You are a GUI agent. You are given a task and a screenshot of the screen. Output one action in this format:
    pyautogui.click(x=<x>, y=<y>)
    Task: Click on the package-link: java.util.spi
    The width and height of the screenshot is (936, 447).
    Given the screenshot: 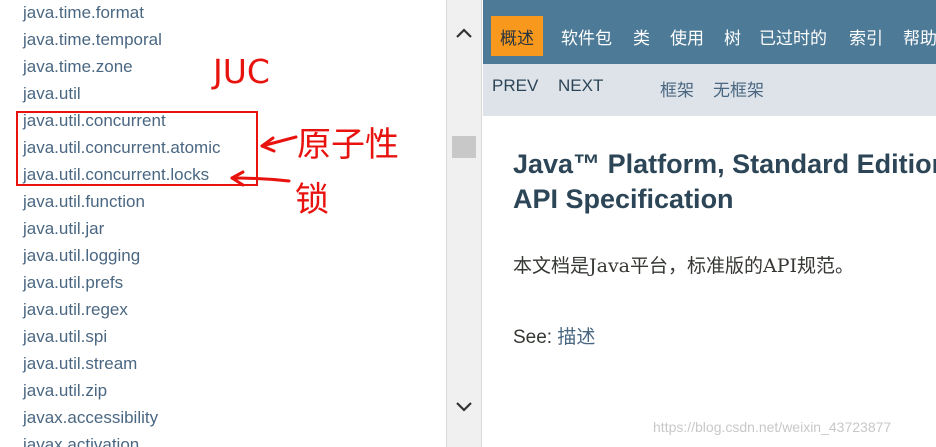 What is the action you would take?
    pyautogui.click(x=65, y=337)
    